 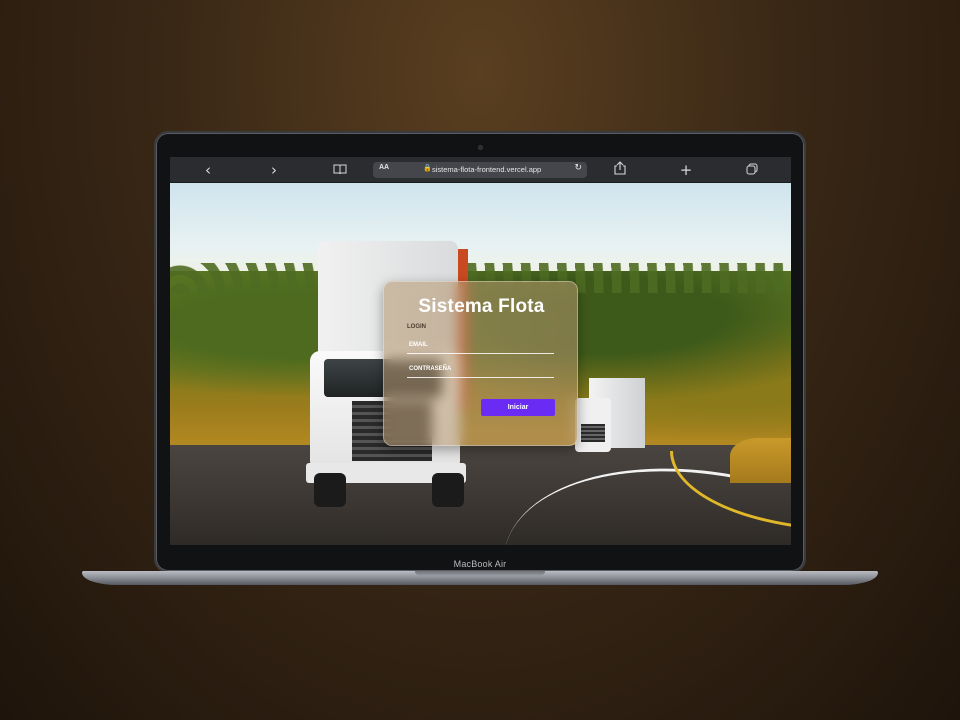 What do you see at coordinates (340, 170) in the screenshot?
I see `bookmarks-icon` at bounding box center [340, 170].